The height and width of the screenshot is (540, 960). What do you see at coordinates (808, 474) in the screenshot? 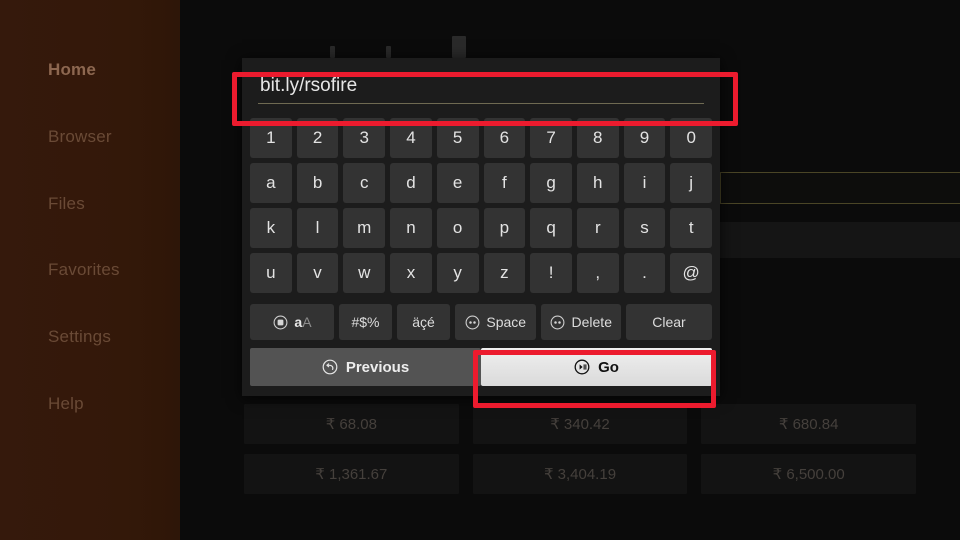
I see `donation-amount-button: ₹ 6,500.00` at bounding box center [808, 474].